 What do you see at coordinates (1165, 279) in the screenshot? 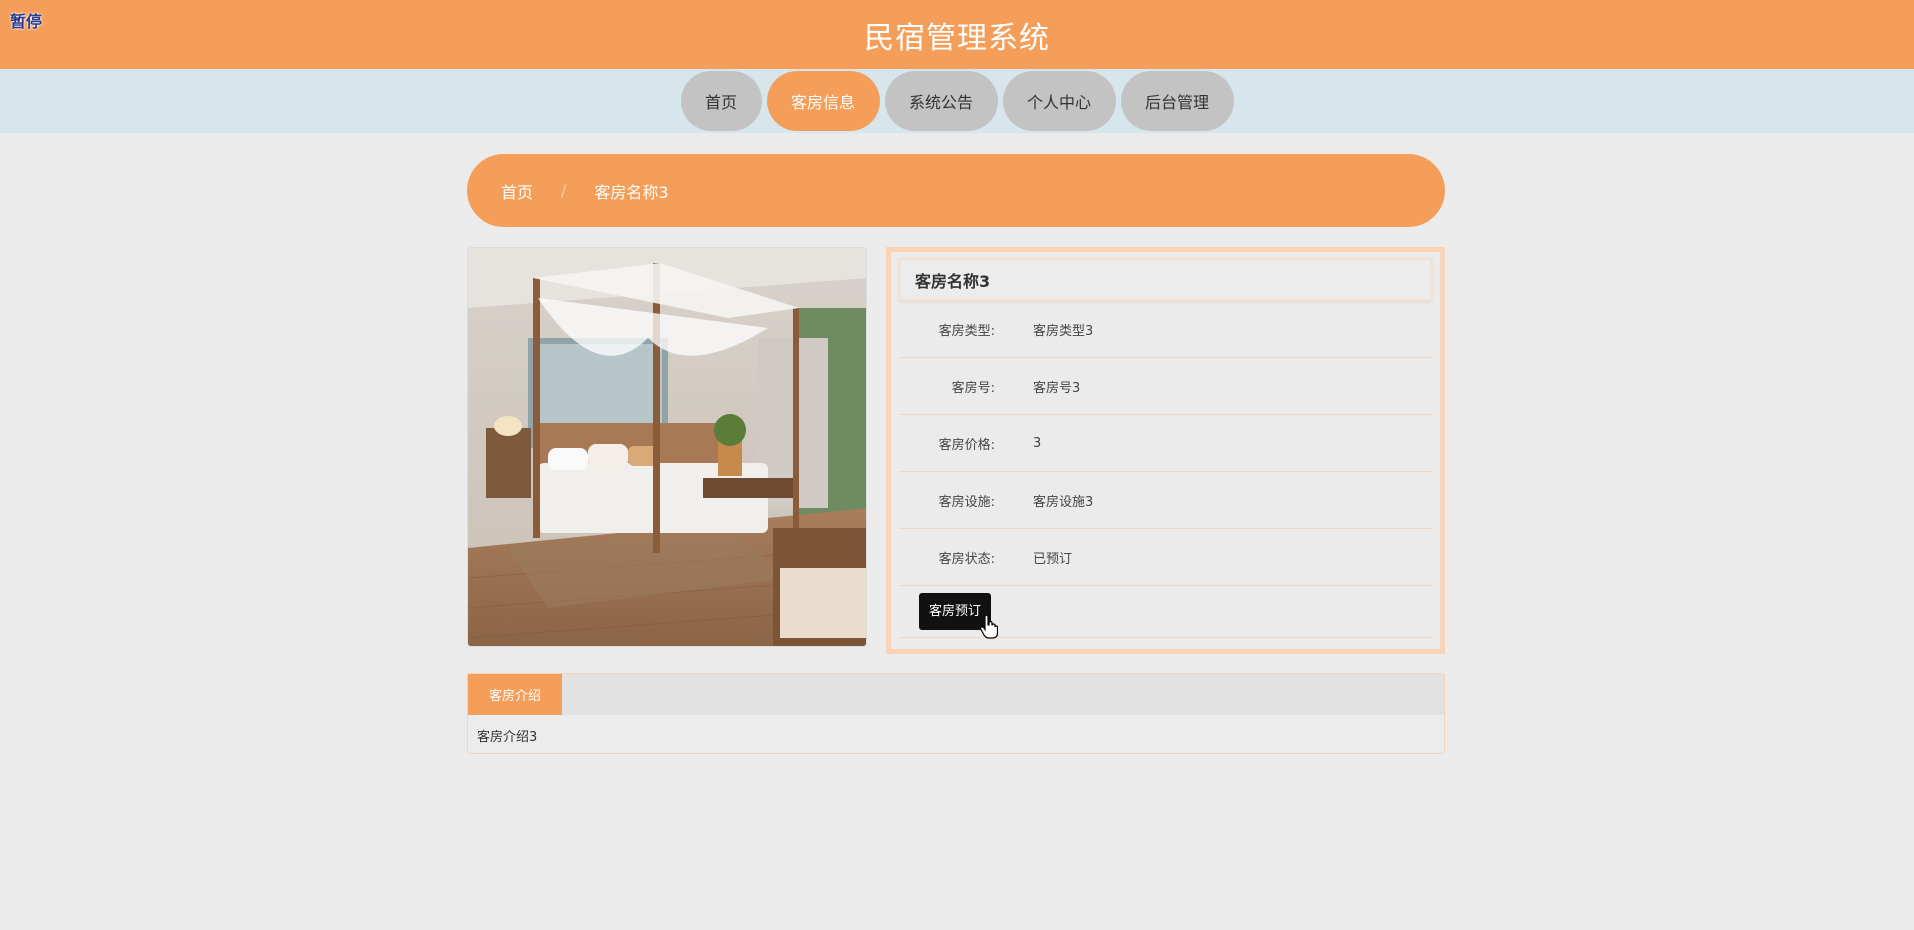
I see `room-name: 客房名称3` at bounding box center [1165, 279].